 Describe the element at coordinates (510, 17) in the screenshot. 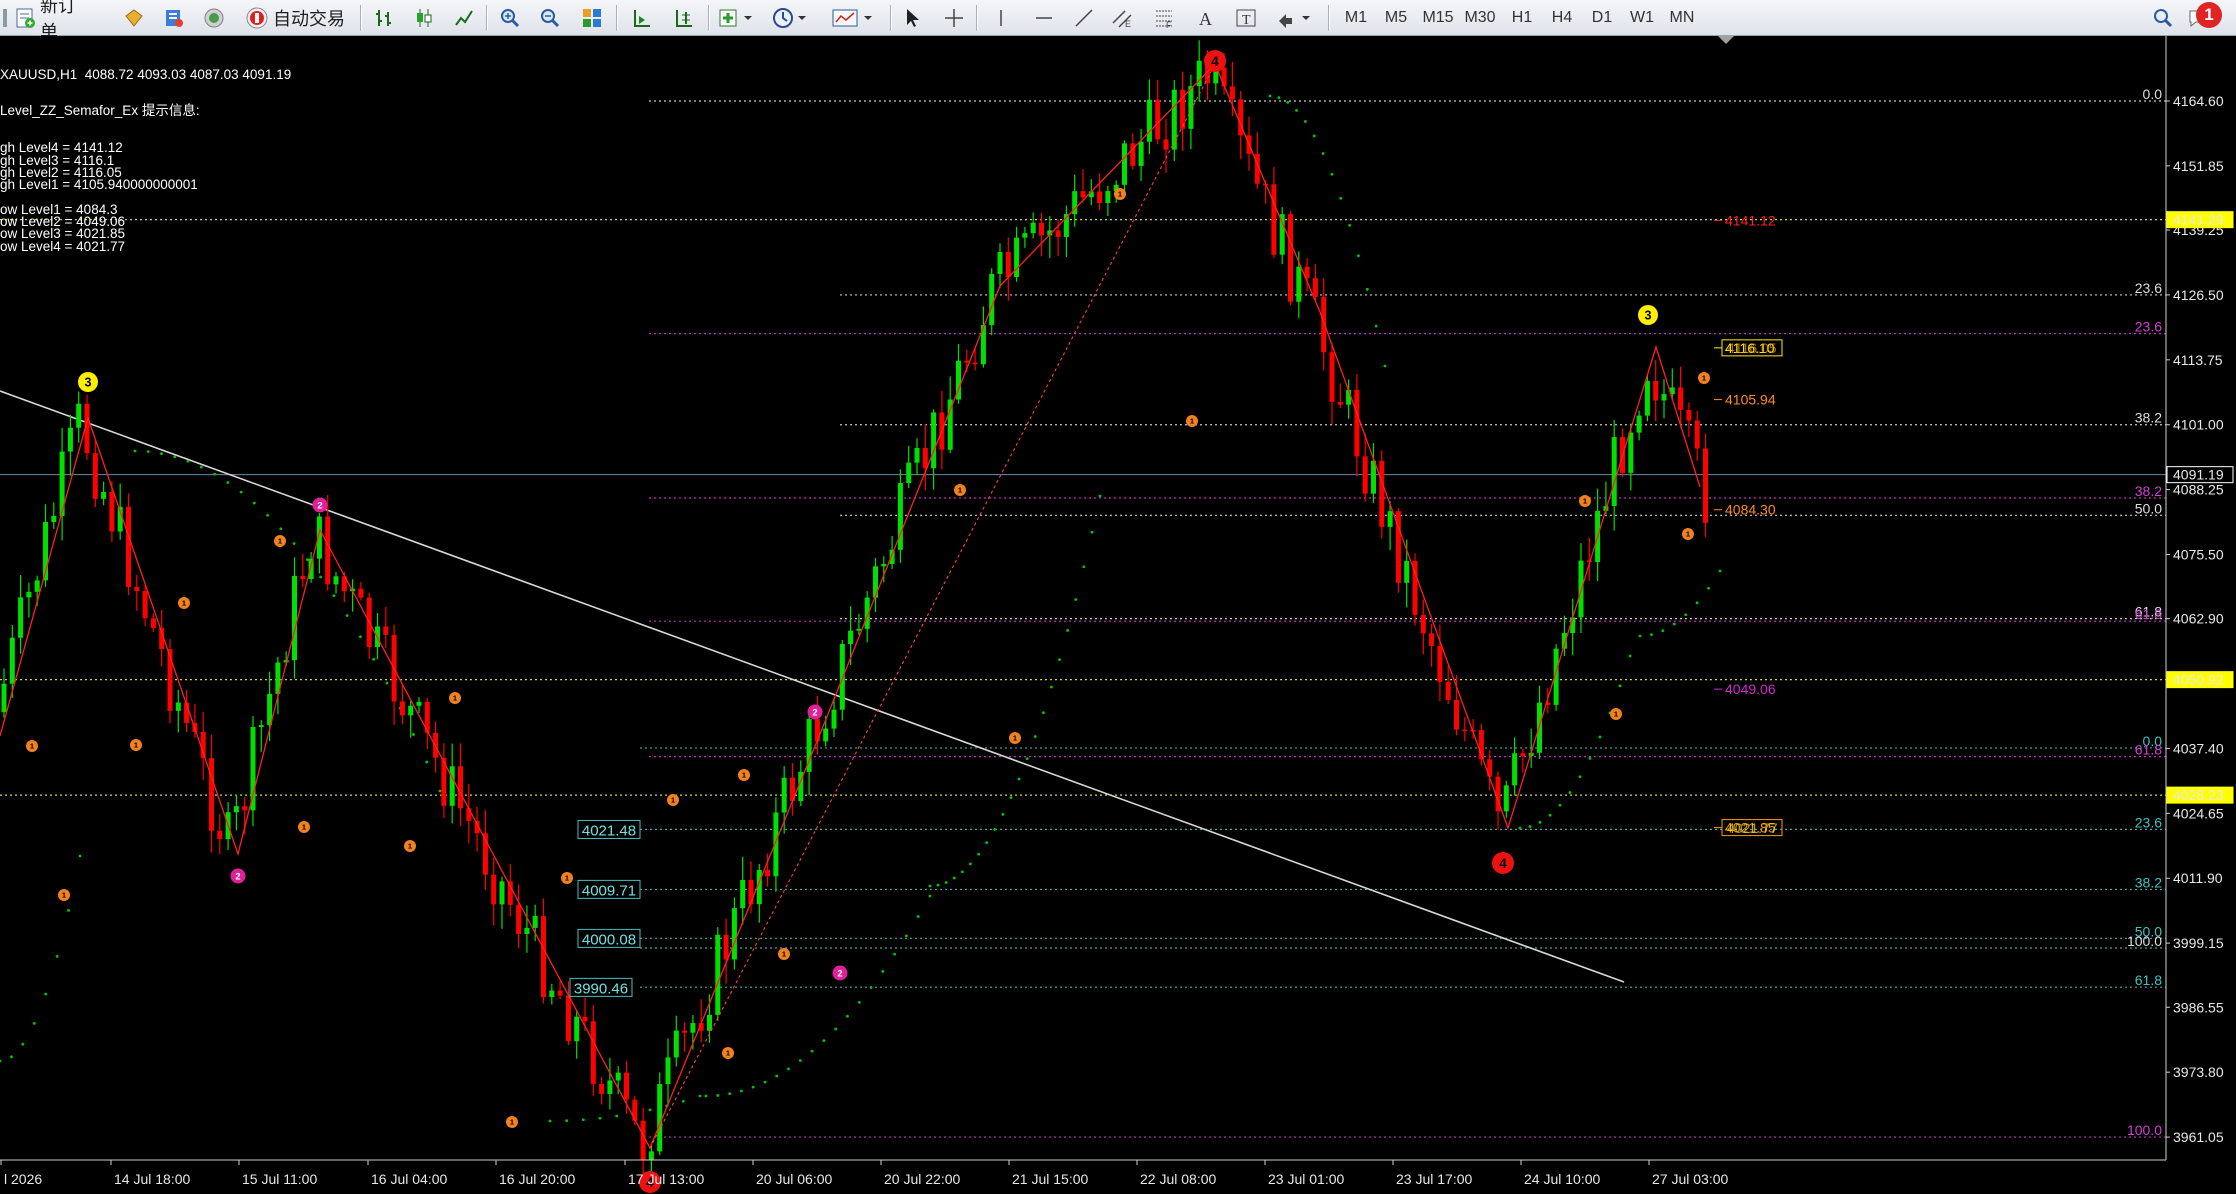

I see `zoom-in-button` at that location.